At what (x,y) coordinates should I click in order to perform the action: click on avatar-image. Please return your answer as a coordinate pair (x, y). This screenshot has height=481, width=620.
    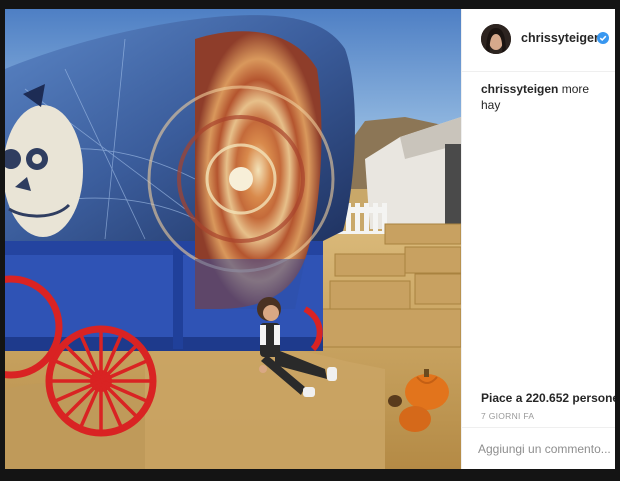
    Looking at the image, I should click on (496, 39).